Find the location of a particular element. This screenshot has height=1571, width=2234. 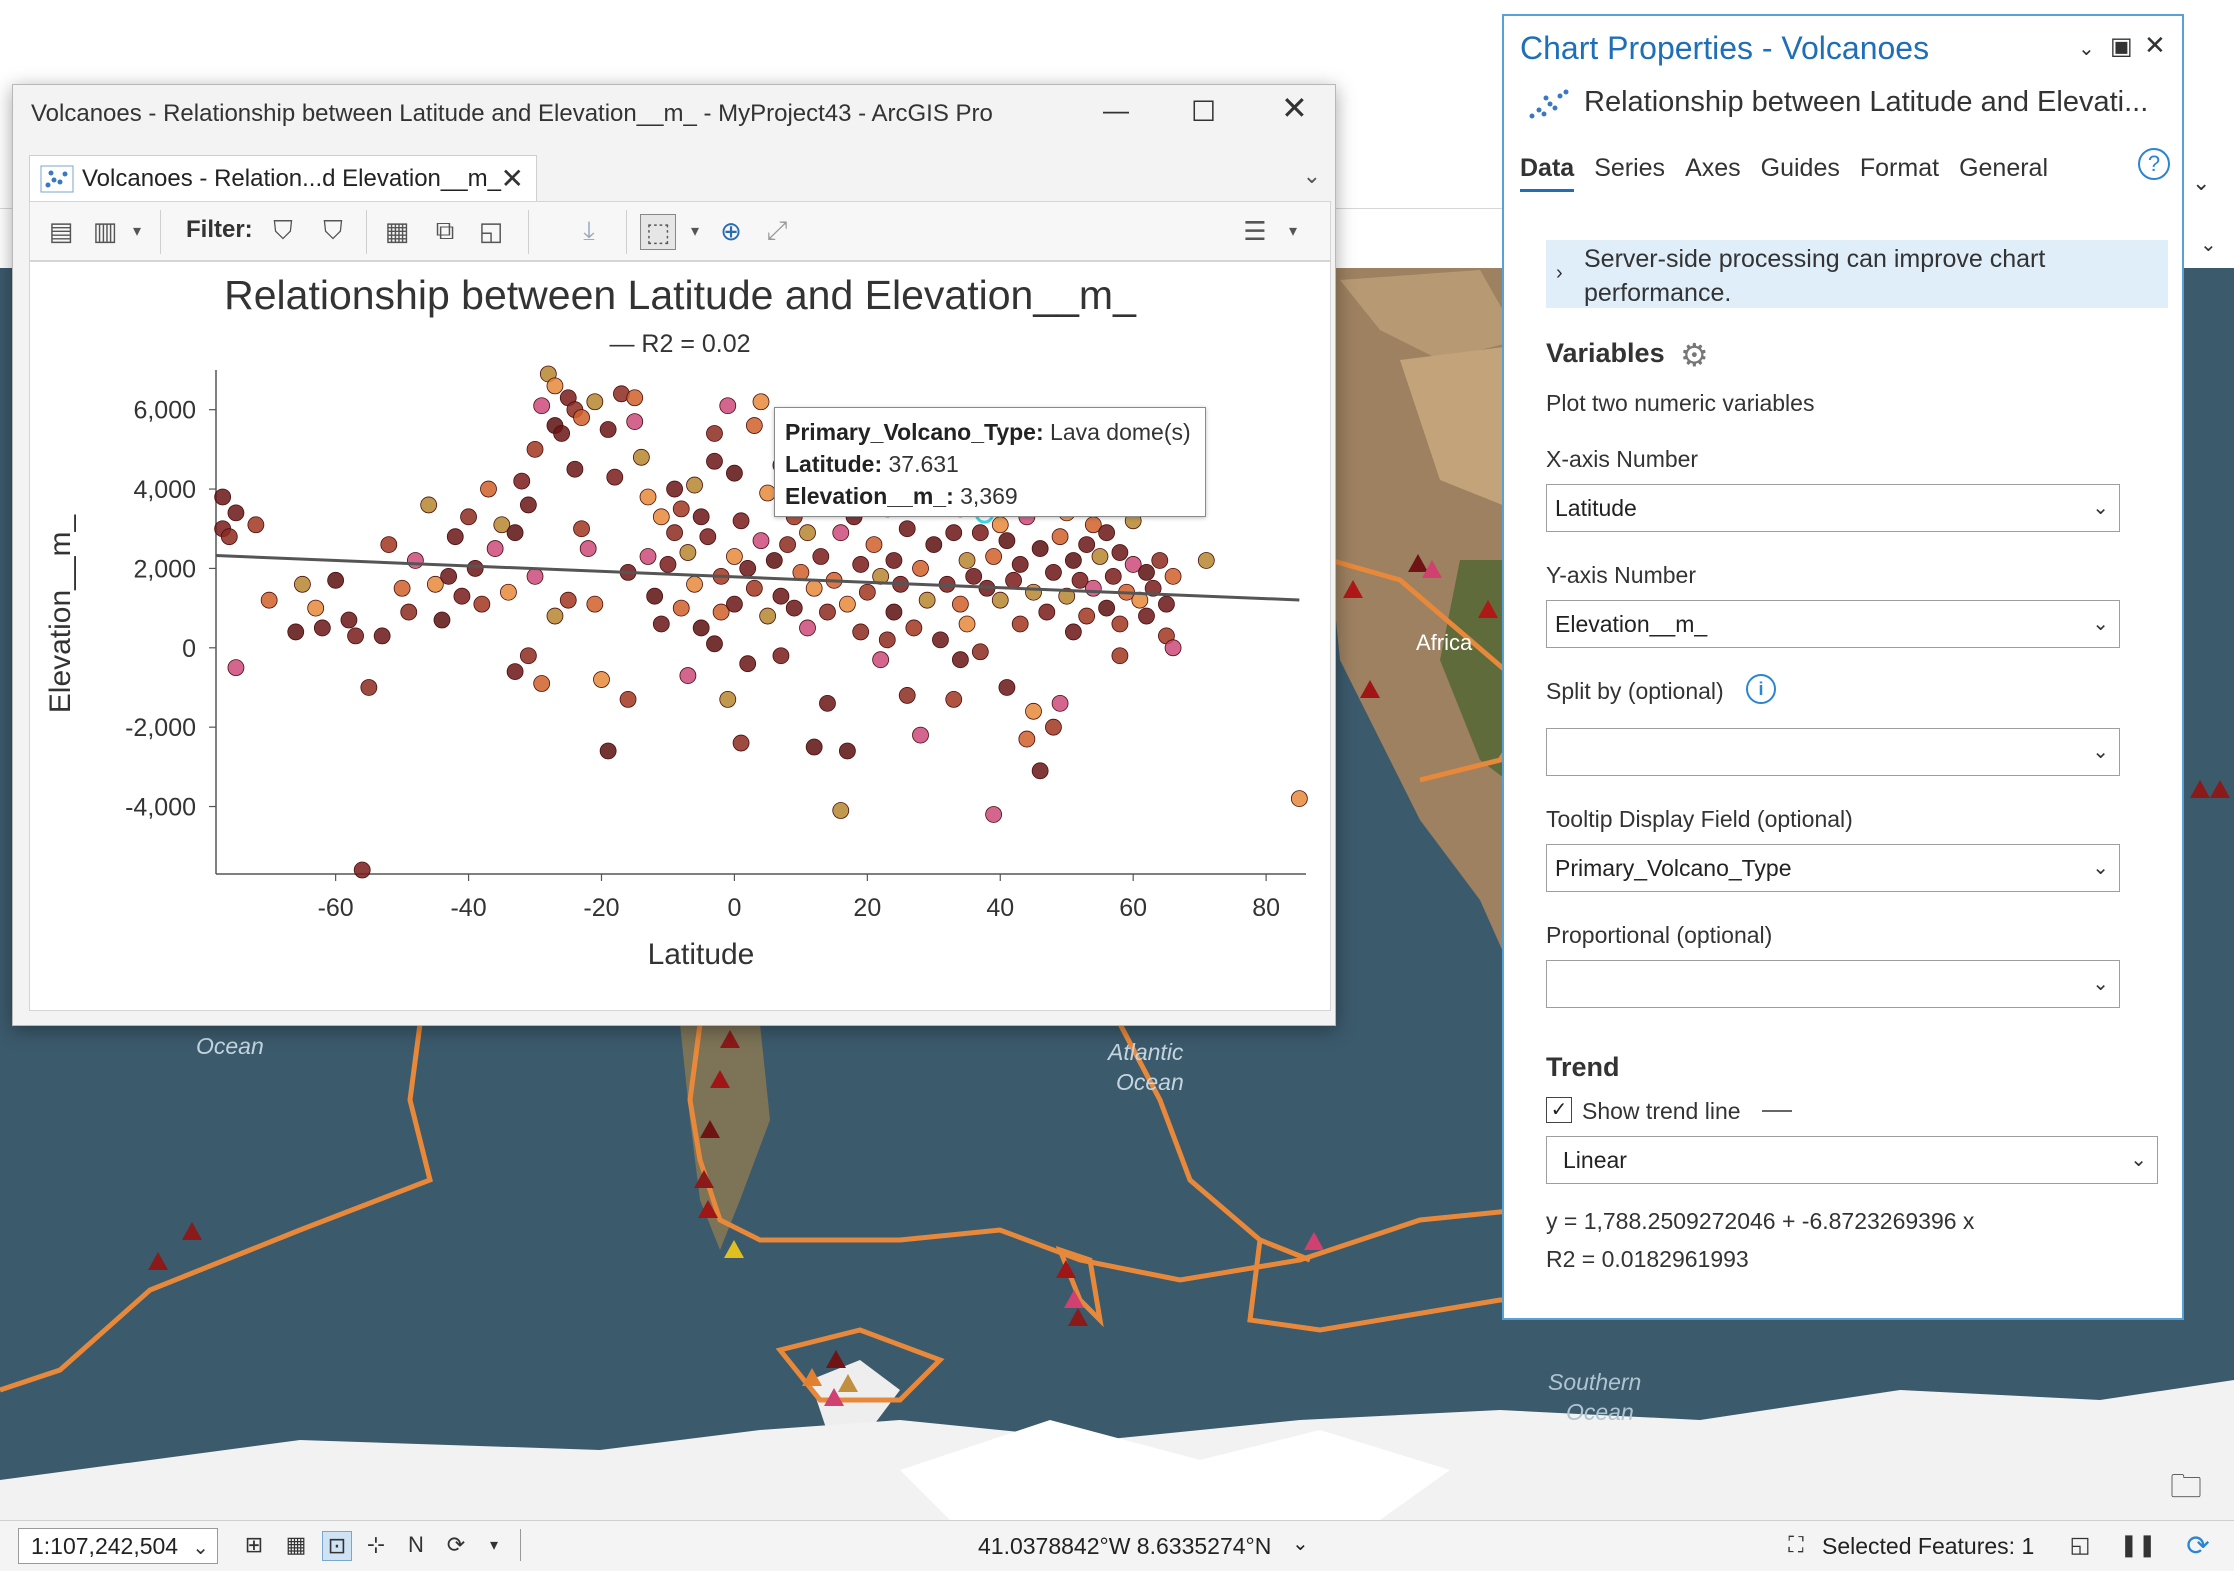

map-label-ocean-atlantic: Ocean is located at coordinates (1150, 1082).